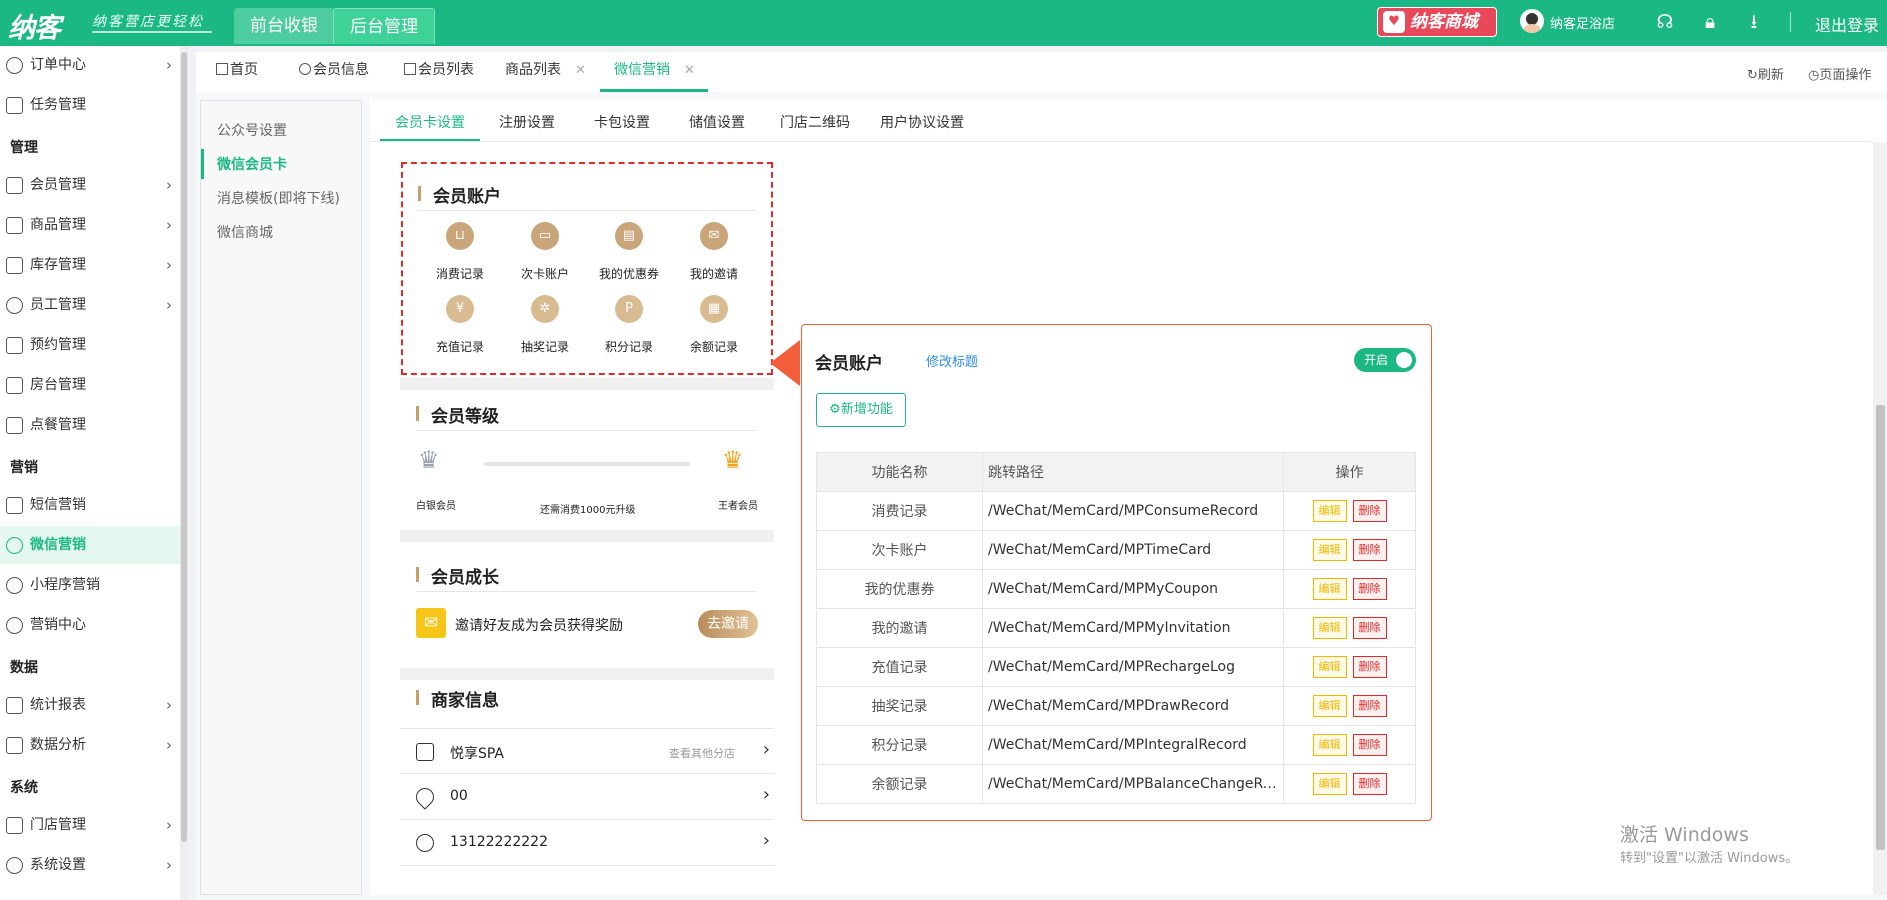  I want to click on page-ops-button: ◷页面操作, so click(1839, 73).